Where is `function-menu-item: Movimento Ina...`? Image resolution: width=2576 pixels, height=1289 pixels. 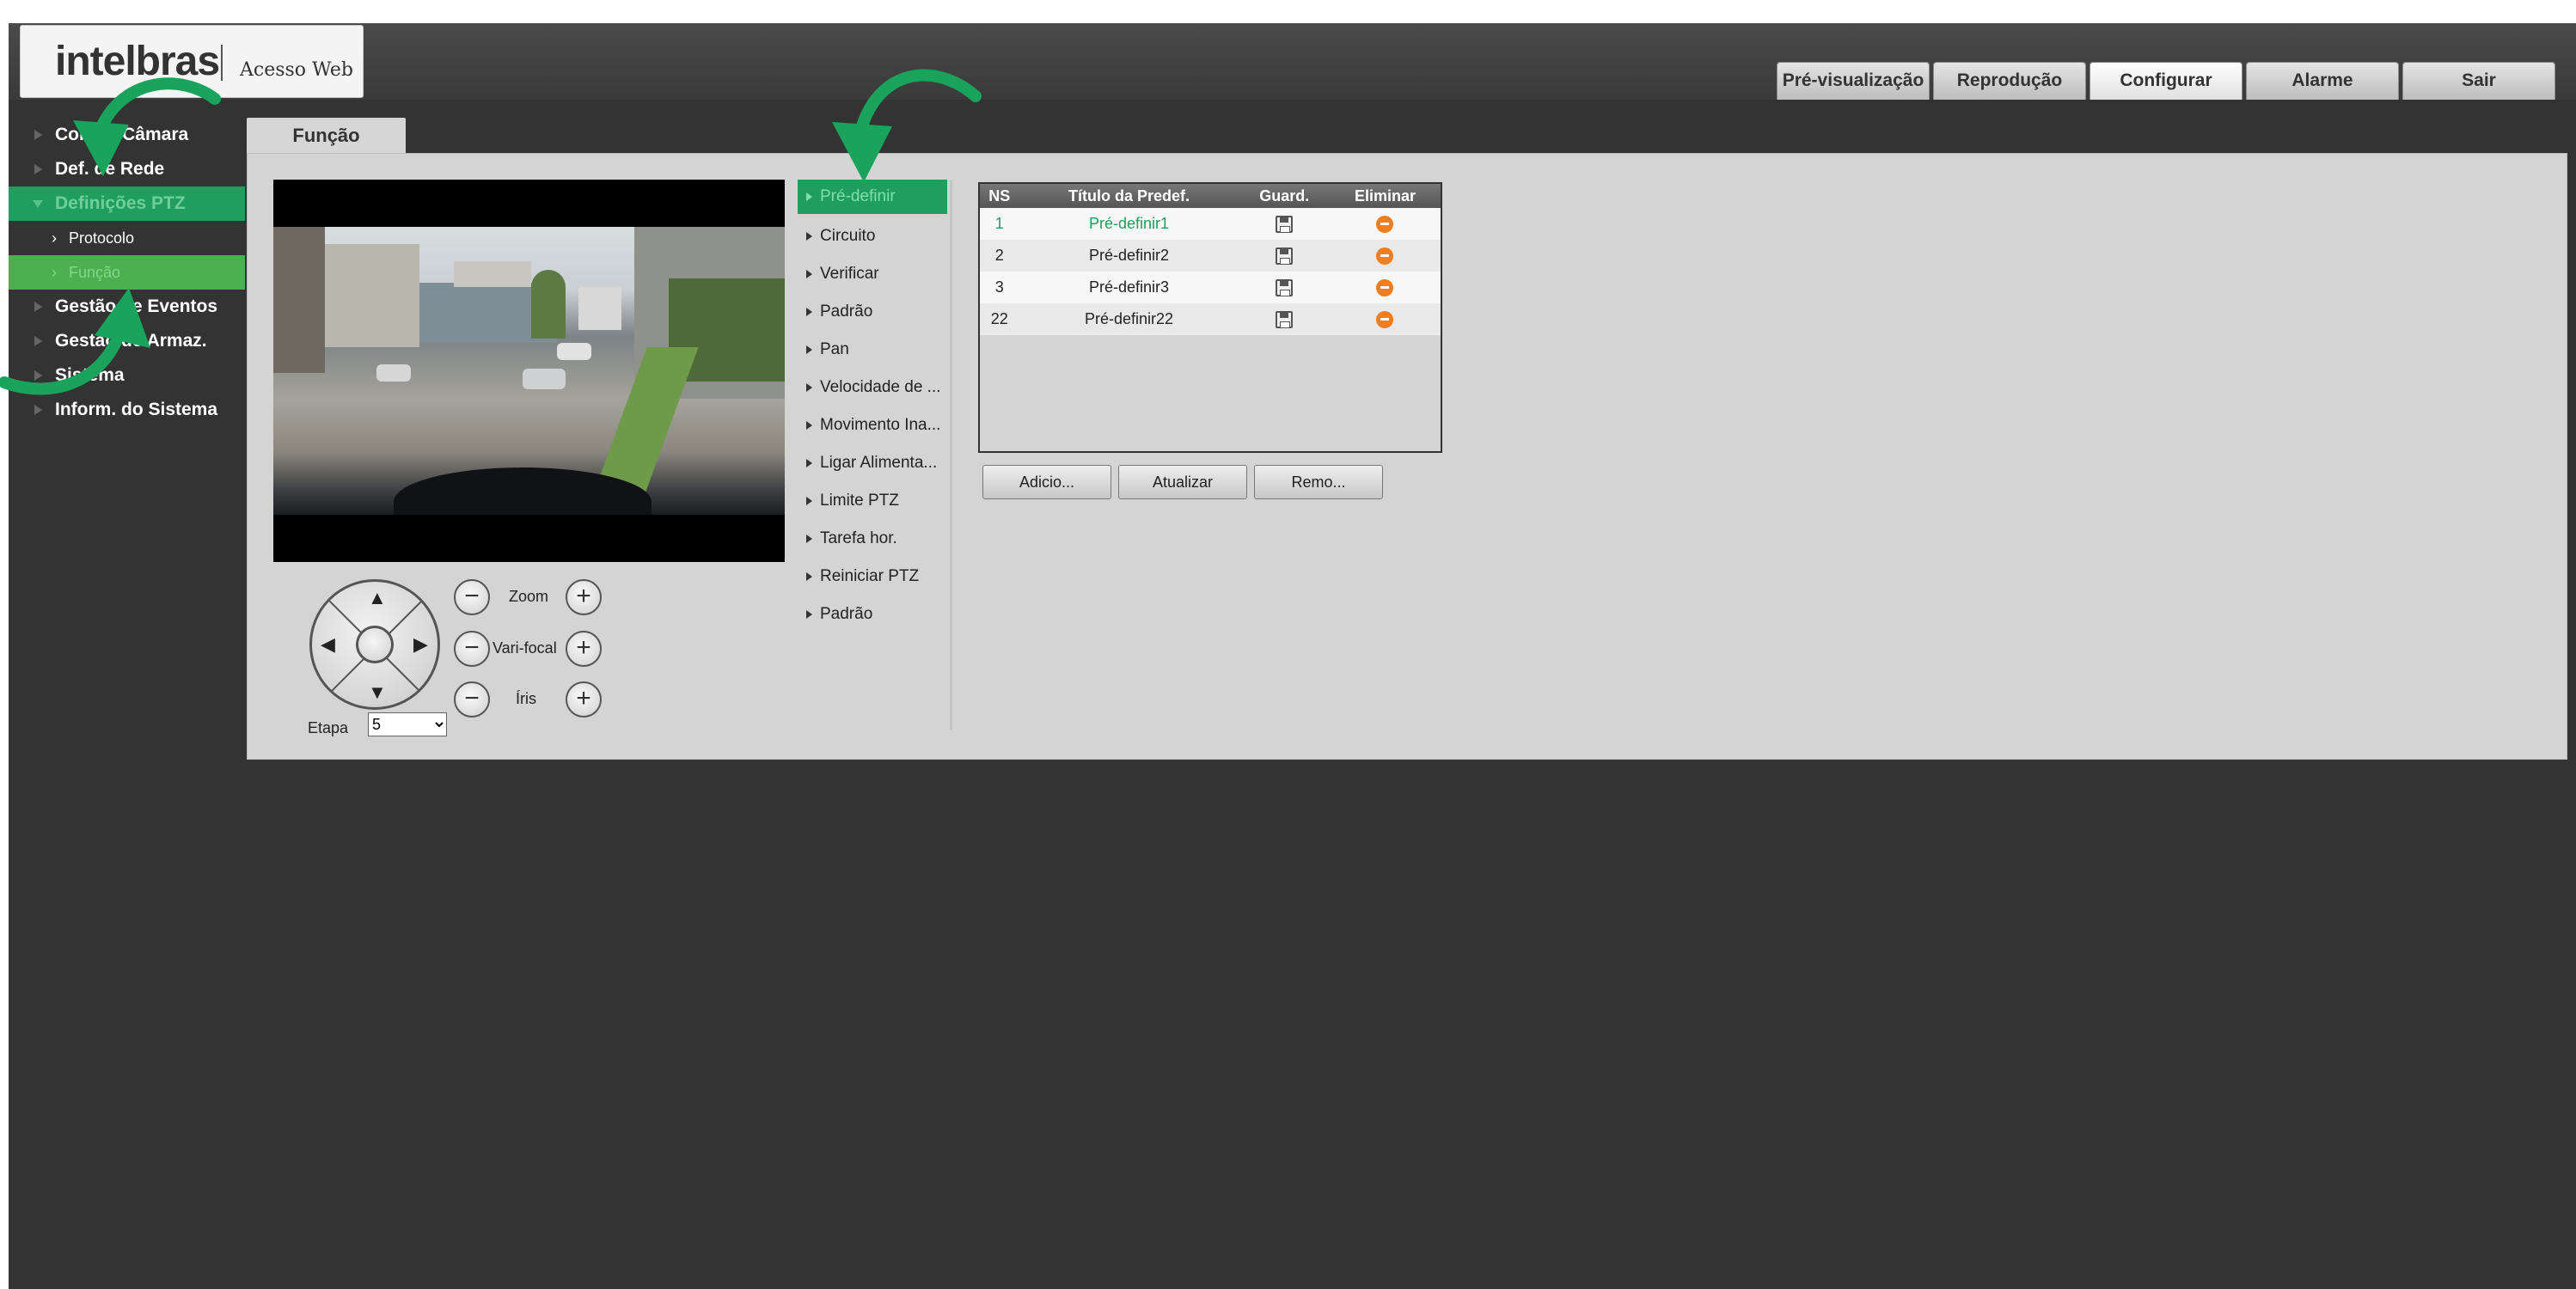
function-menu-item: Movimento Ina... is located at coordinates (872, 425).